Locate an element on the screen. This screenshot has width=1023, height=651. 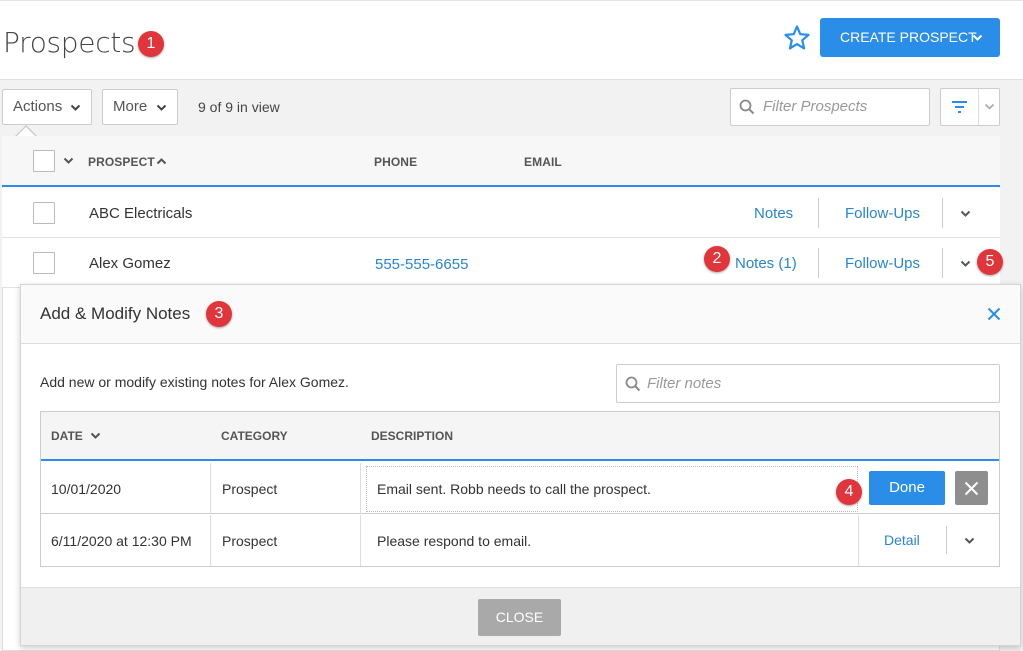
in-view-count: 9 of 9 in view is located at coordinates (239, 107).